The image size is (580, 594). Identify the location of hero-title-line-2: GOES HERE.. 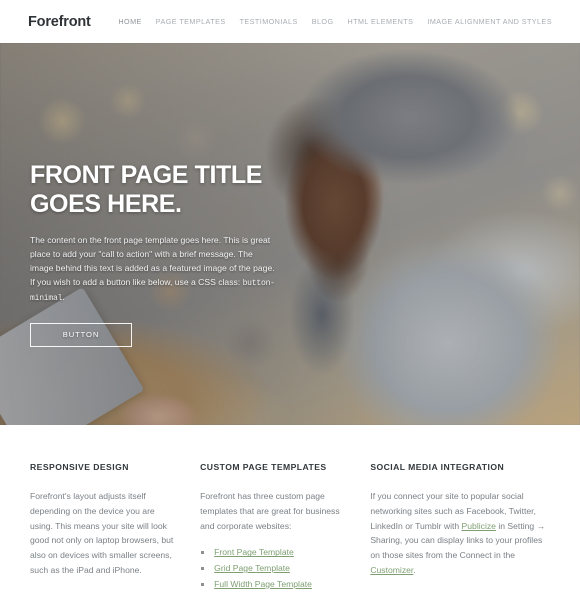
(106, 203).